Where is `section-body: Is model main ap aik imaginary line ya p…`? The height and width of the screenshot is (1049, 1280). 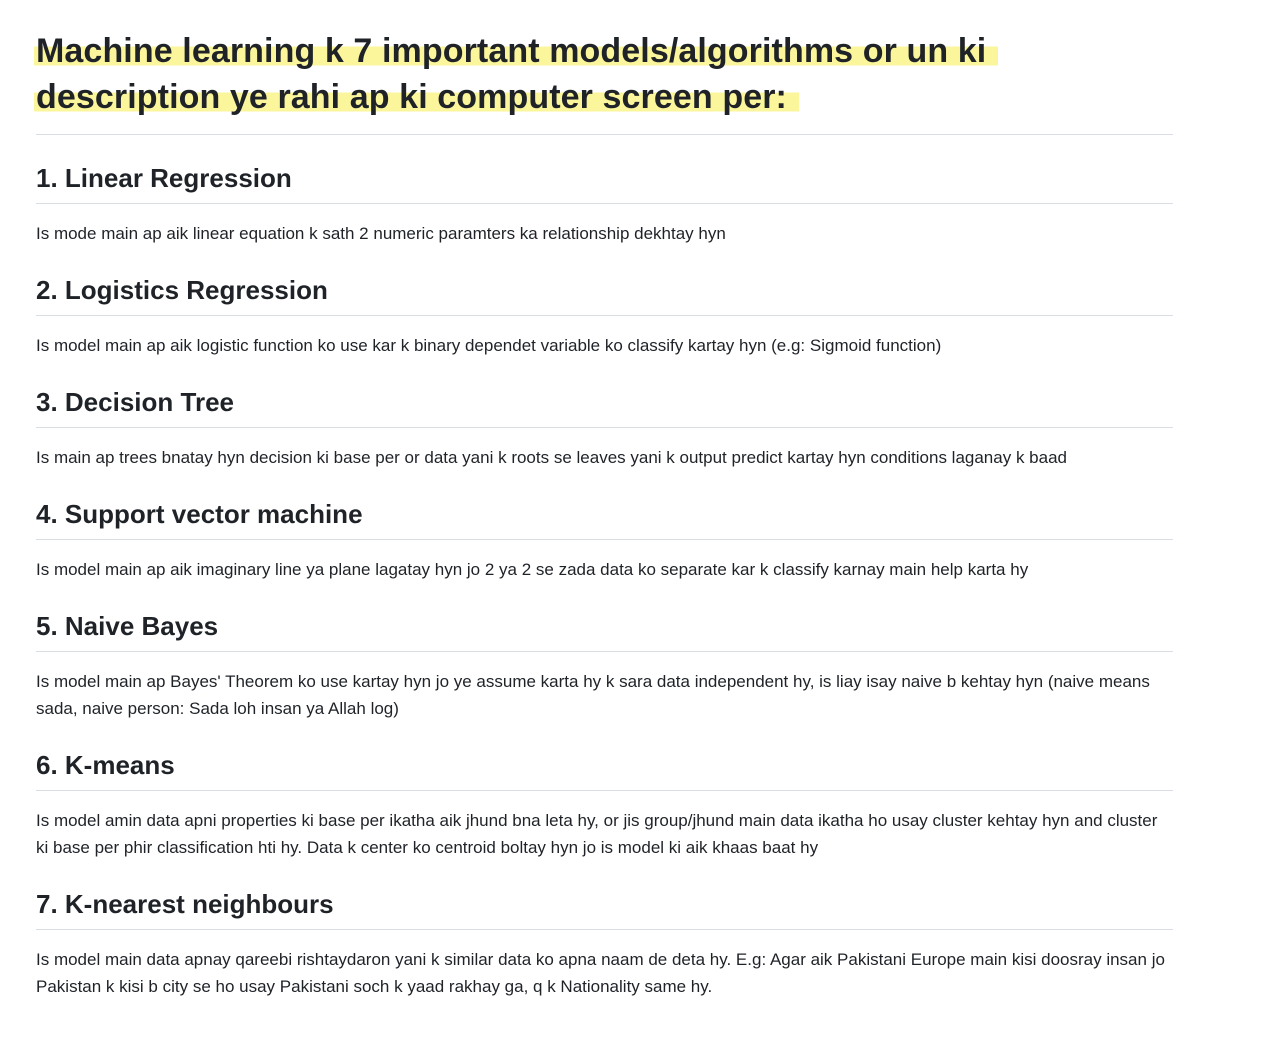 section-body: Is model main ap aik imaginary line ya p… is located at coordinates (532, 569).